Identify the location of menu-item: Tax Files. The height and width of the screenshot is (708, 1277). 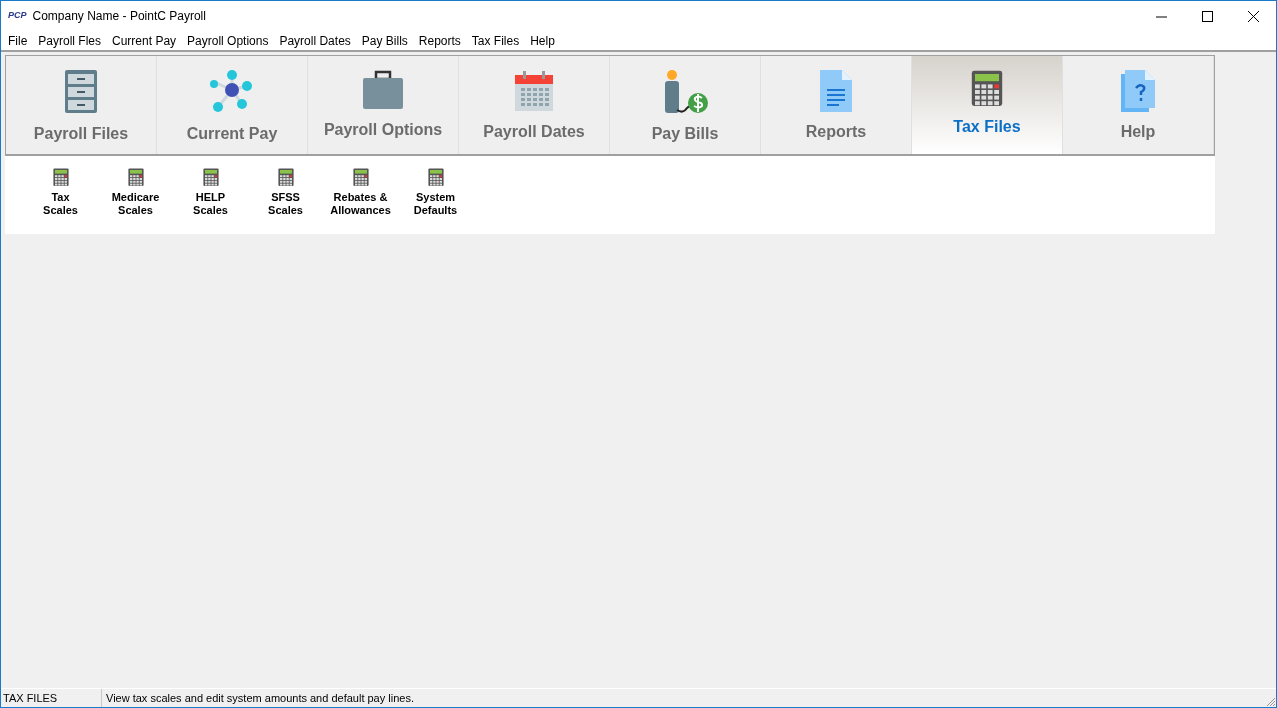
(497, 40).